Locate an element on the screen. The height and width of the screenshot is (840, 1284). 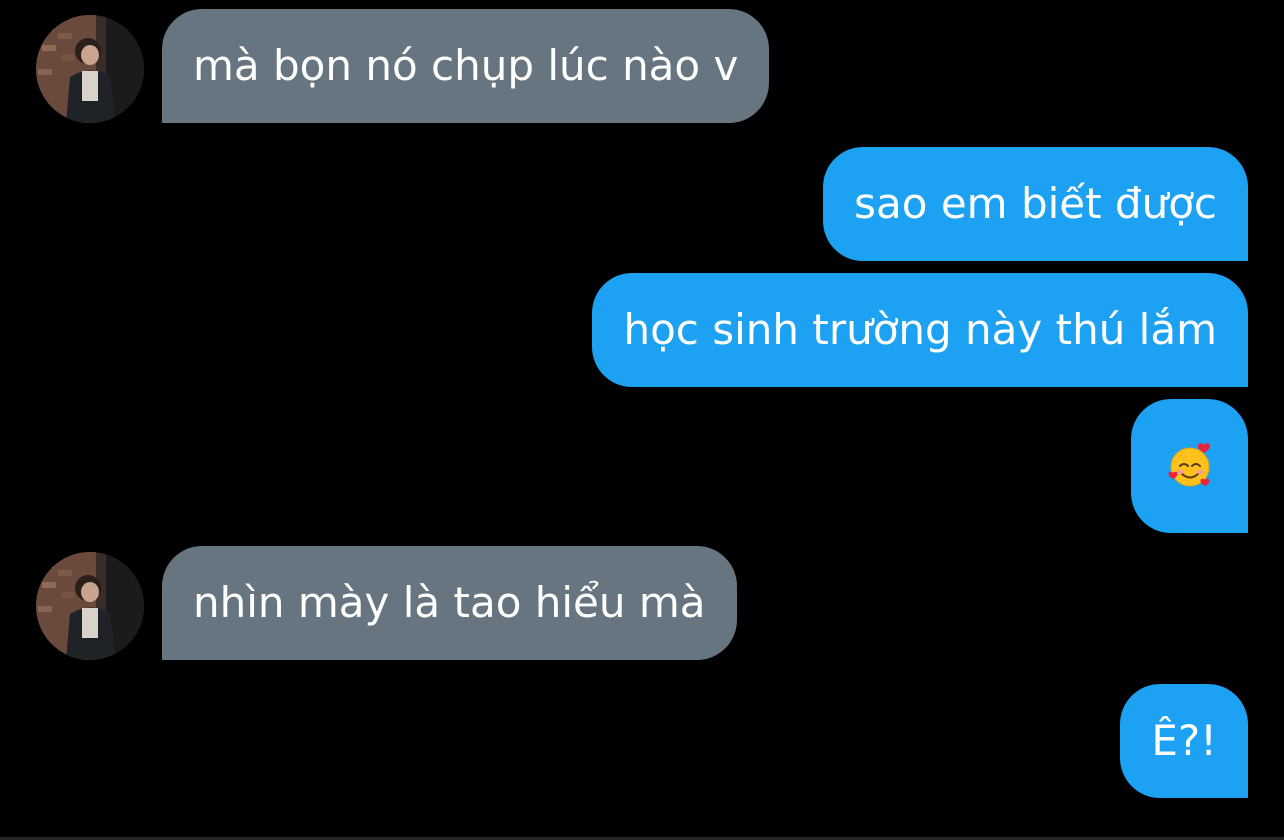
message-text: nhìn mày là tao hiểu mà is located at coordinates (449, 602).